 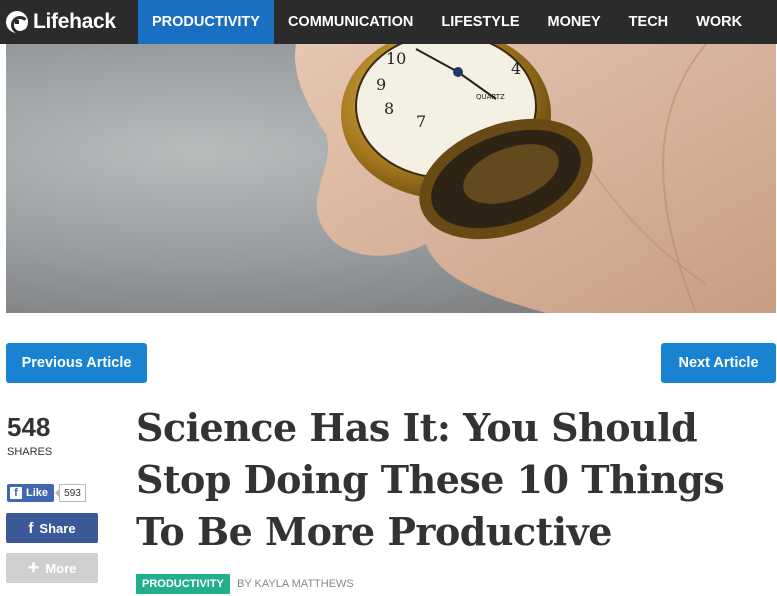 I want to click on svg-text: QUARTZ, so click(x=490, y=97).